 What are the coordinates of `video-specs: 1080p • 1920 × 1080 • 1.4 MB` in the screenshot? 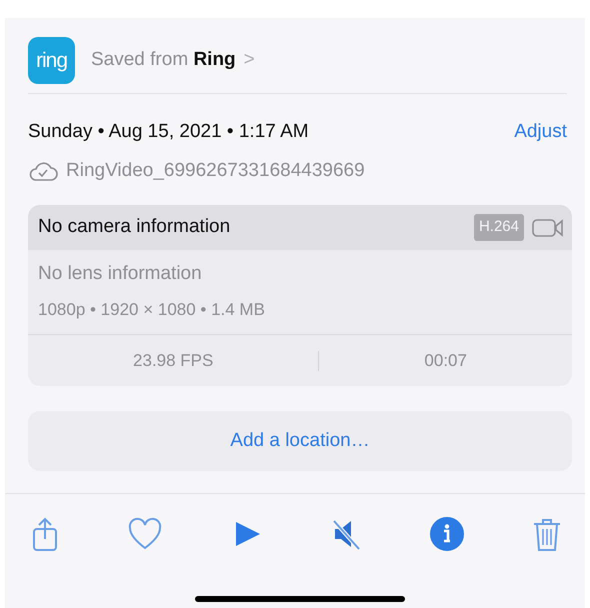 It's located at (152, 309).